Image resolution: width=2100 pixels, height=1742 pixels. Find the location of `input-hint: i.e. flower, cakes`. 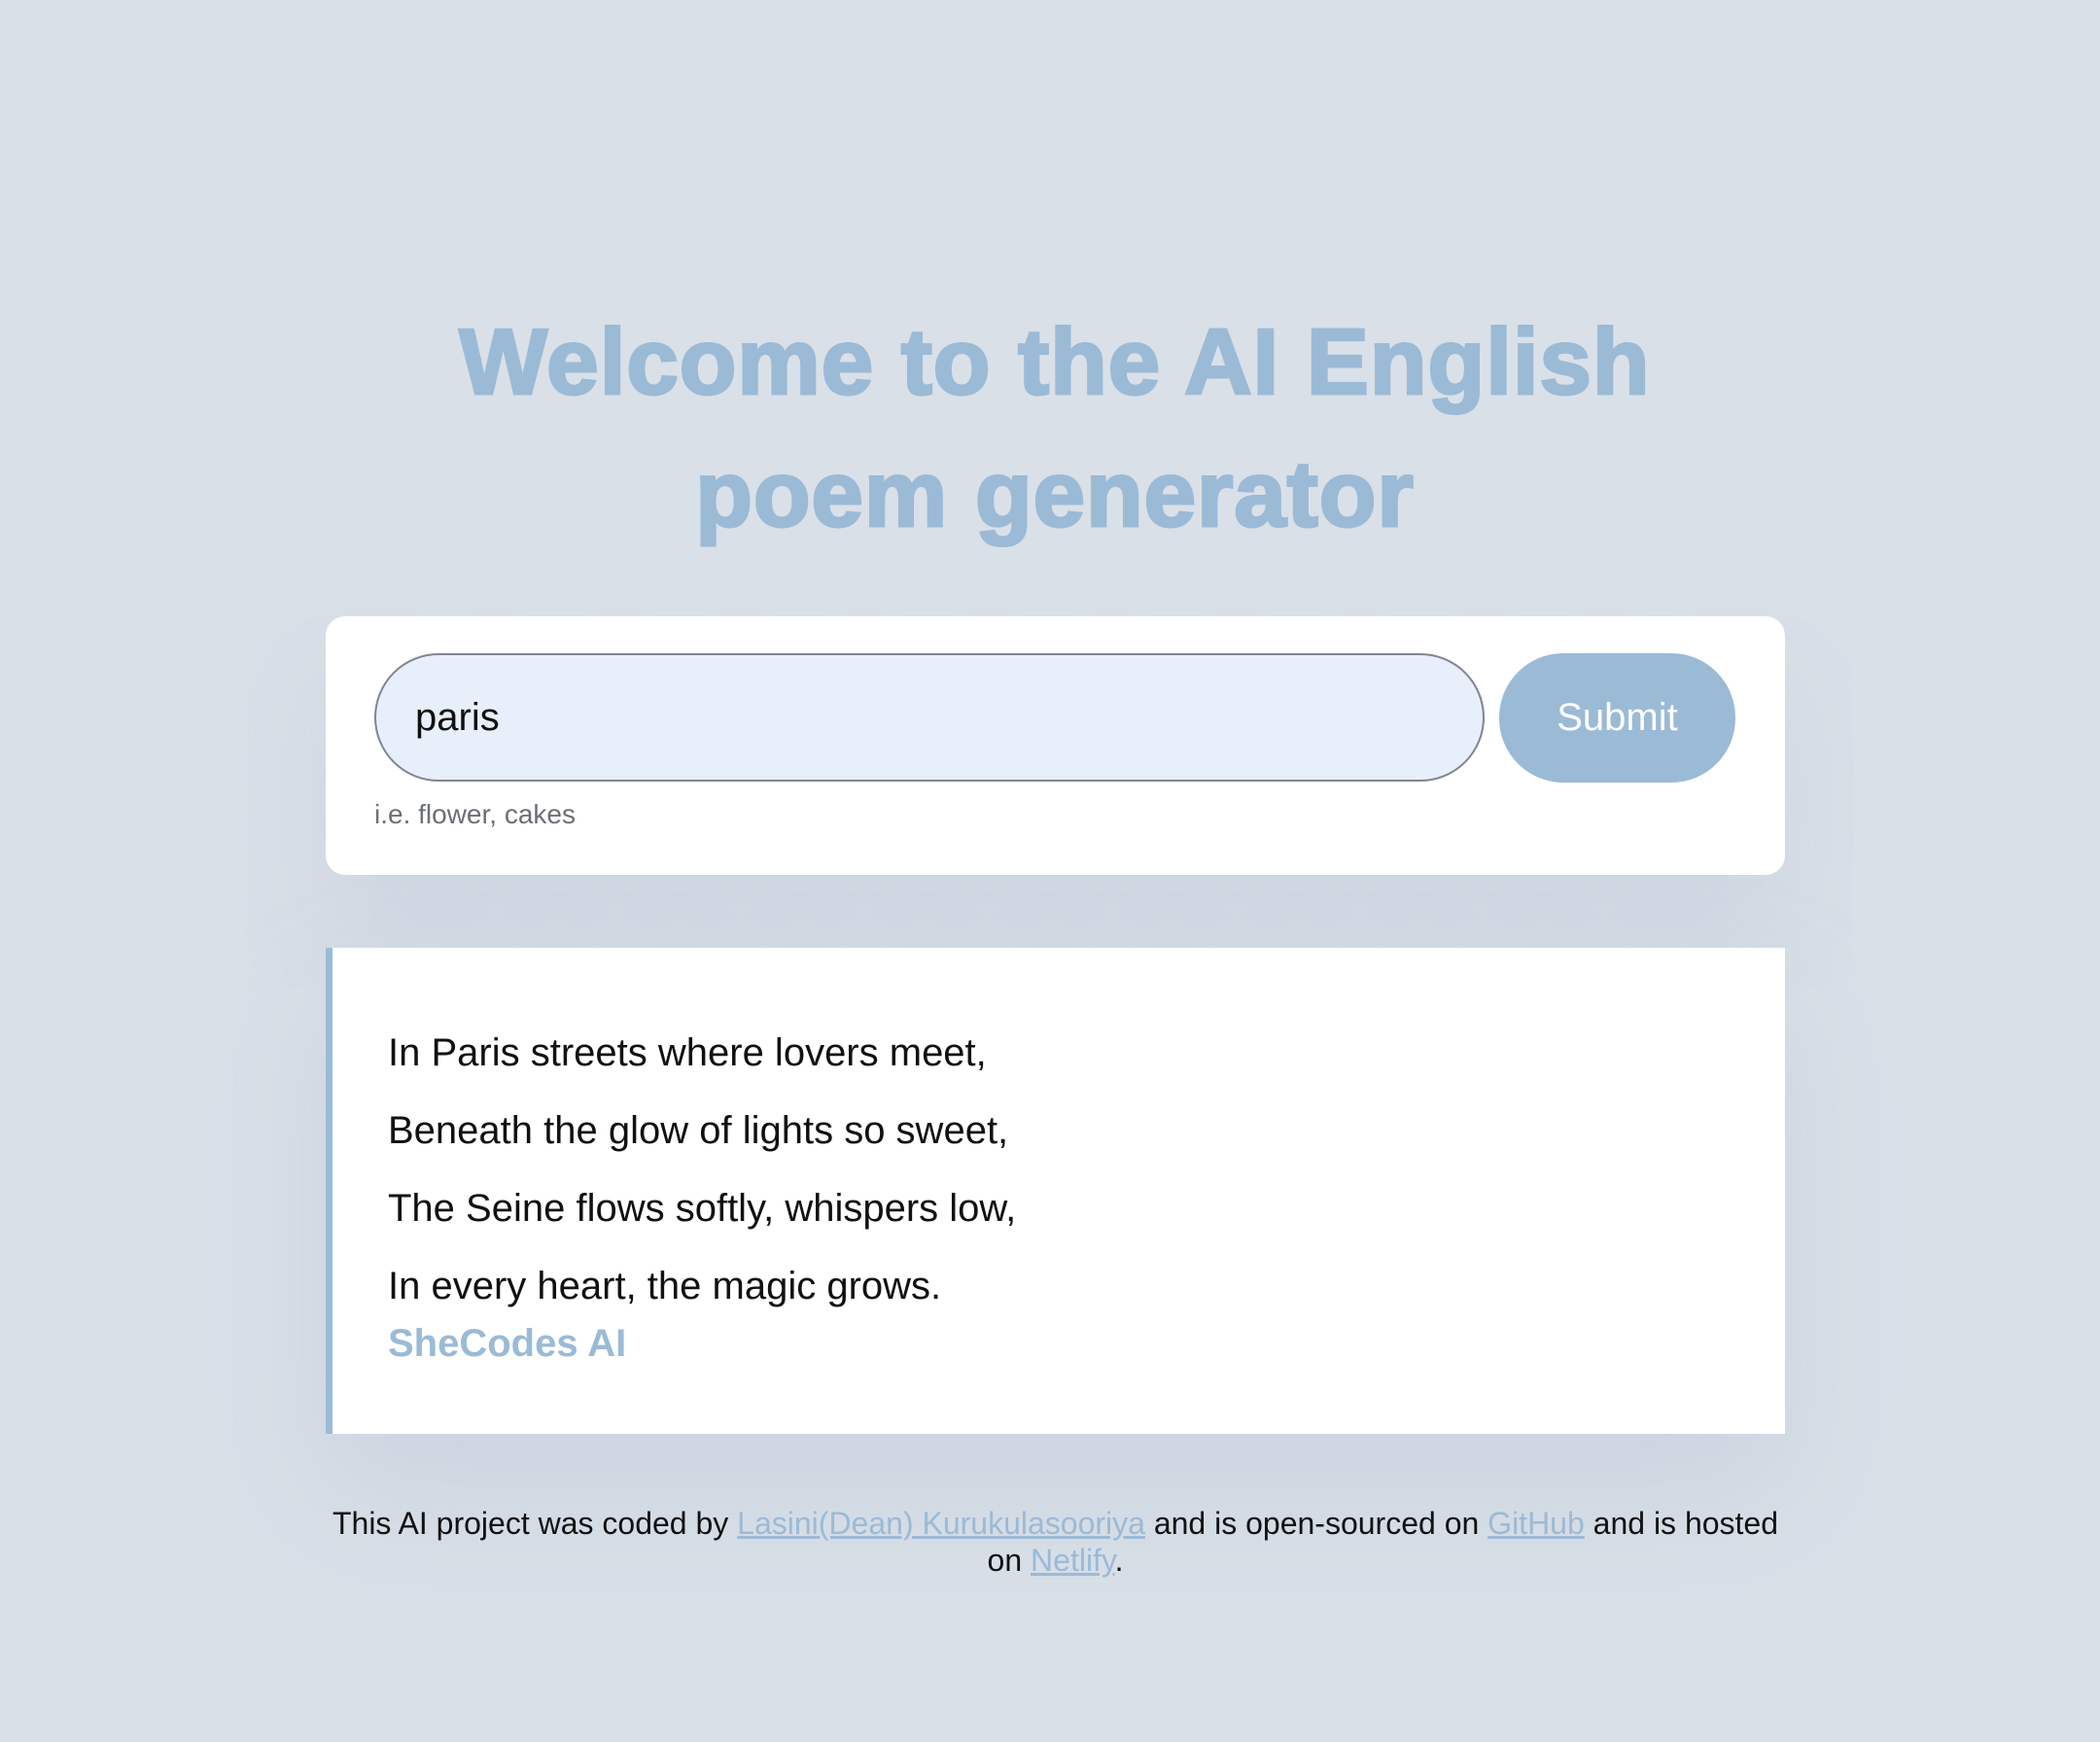

input-hint: i.e. flower, cakes is located at coordinates (475, 814).